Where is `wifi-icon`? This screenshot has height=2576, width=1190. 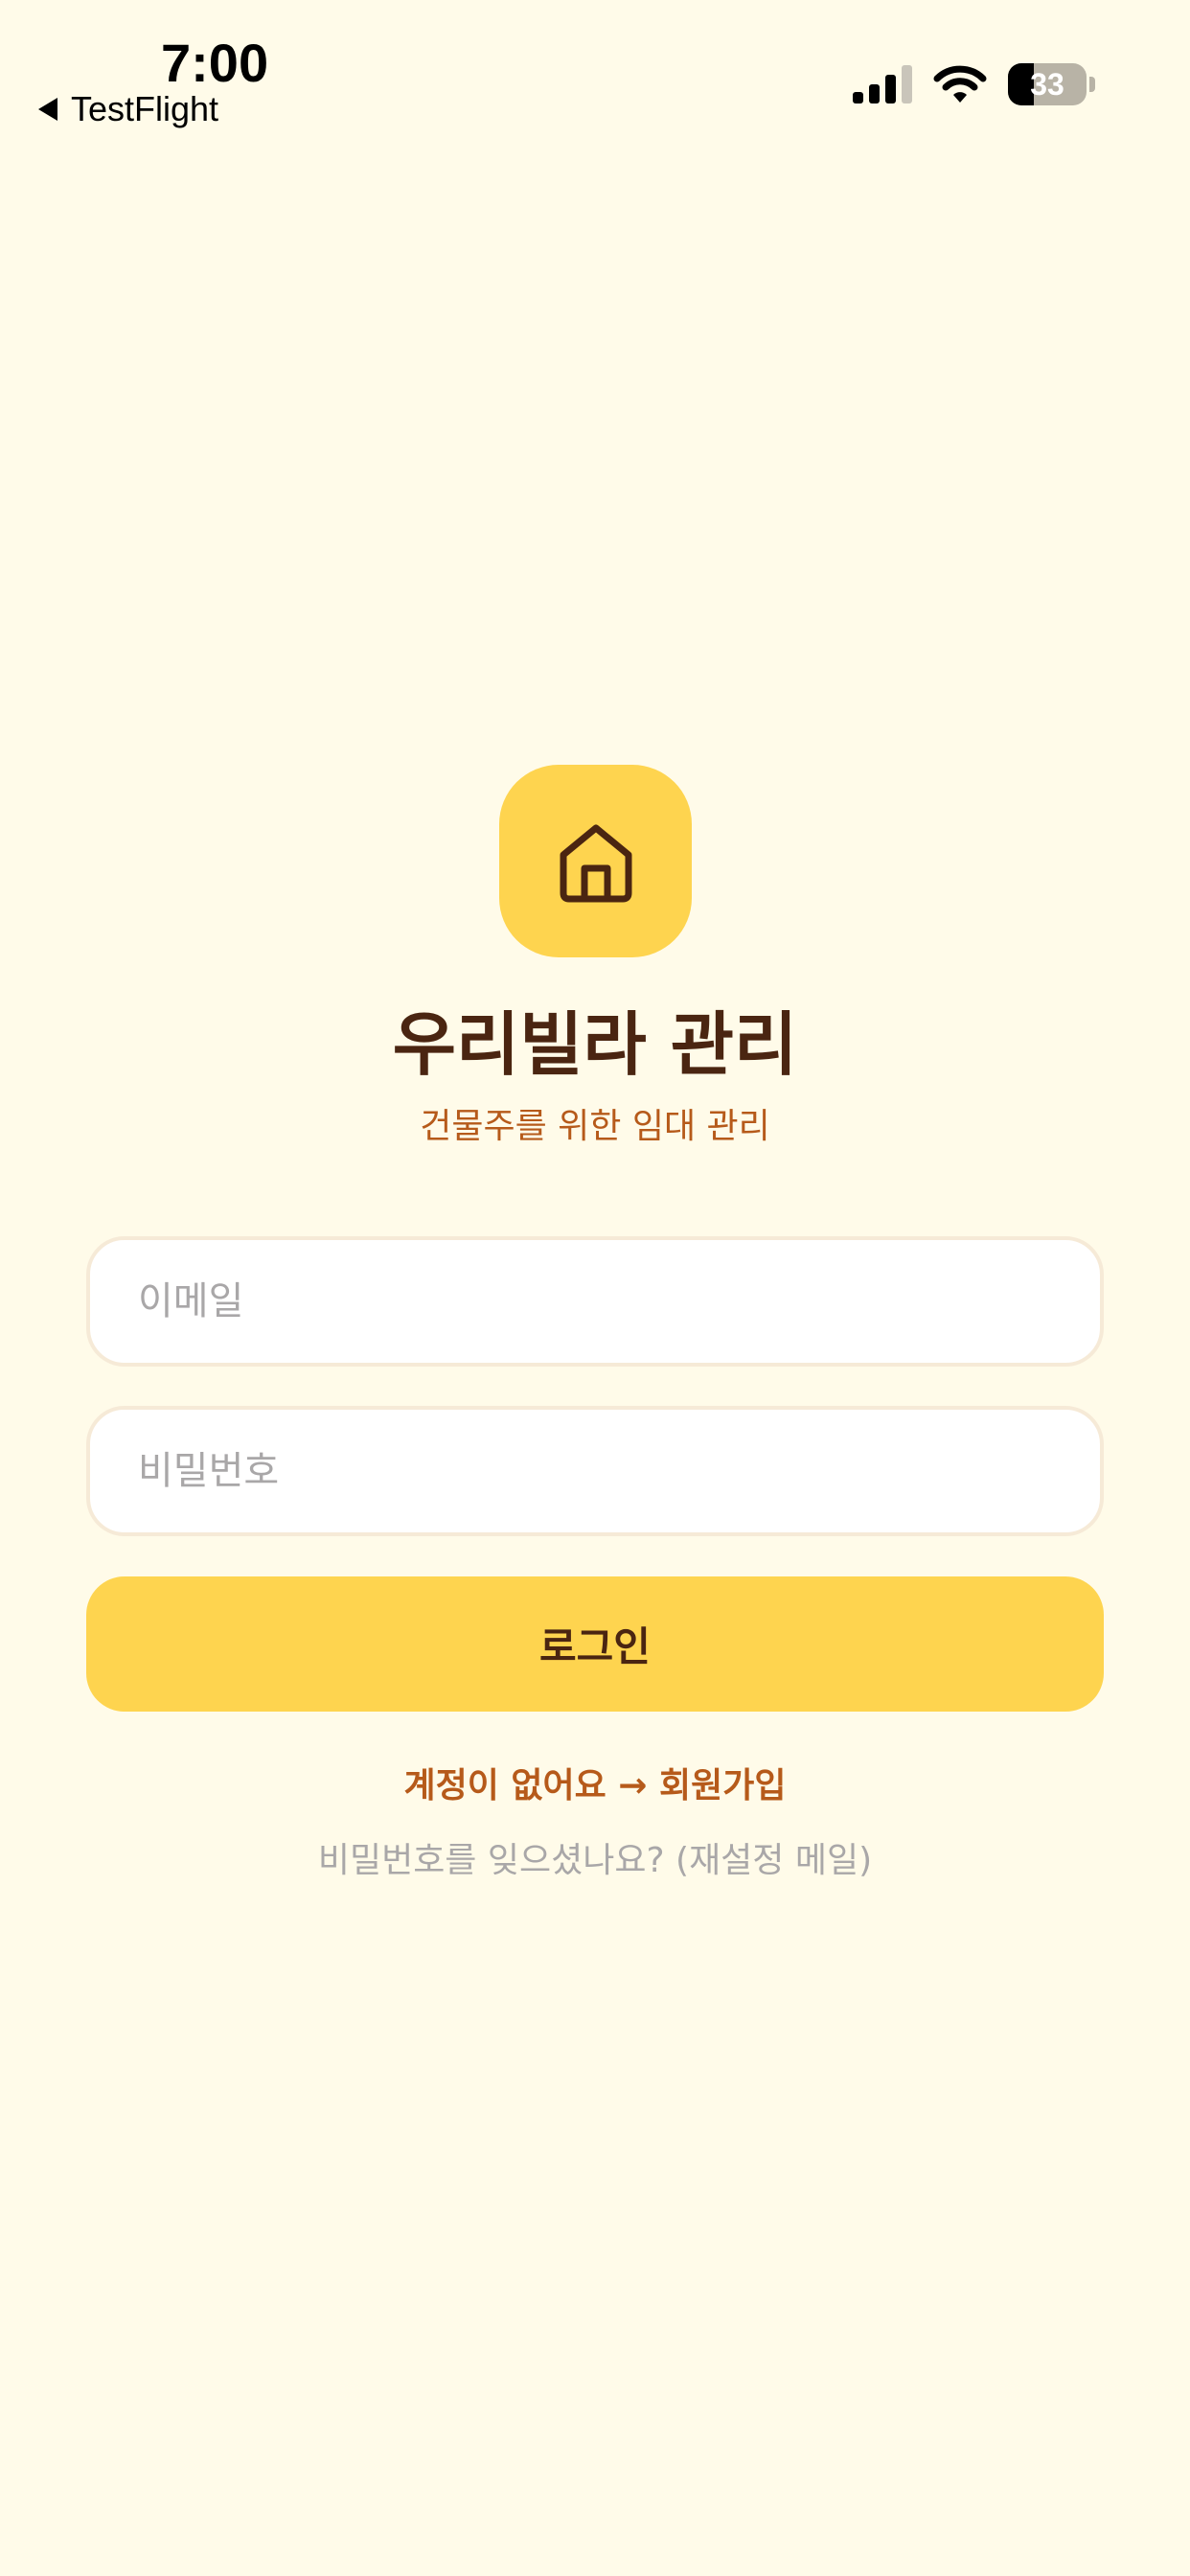
wifi-icon is located at coordinates (960, 84).